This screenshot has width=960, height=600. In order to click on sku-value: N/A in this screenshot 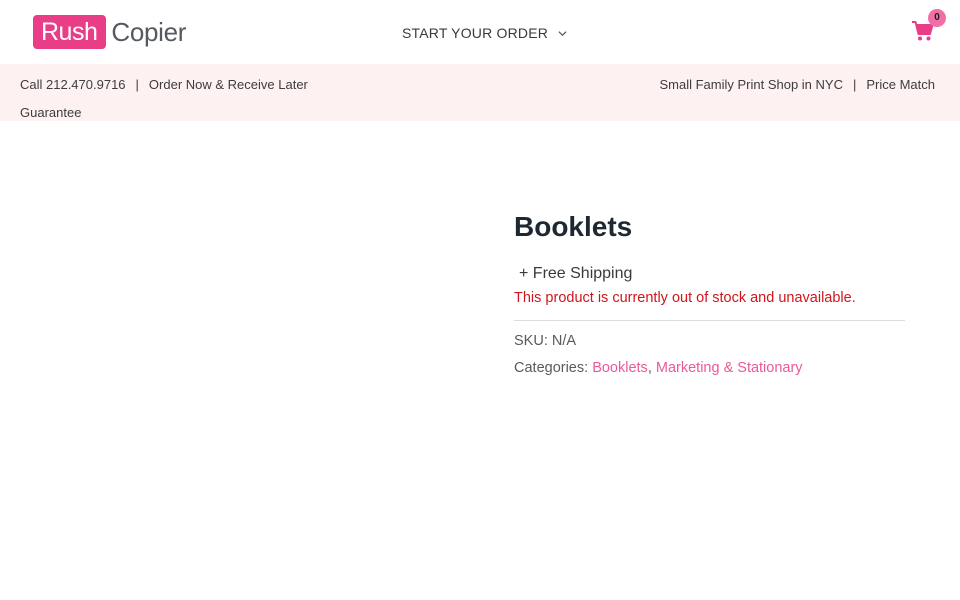, I will do `click(564, 341)`.